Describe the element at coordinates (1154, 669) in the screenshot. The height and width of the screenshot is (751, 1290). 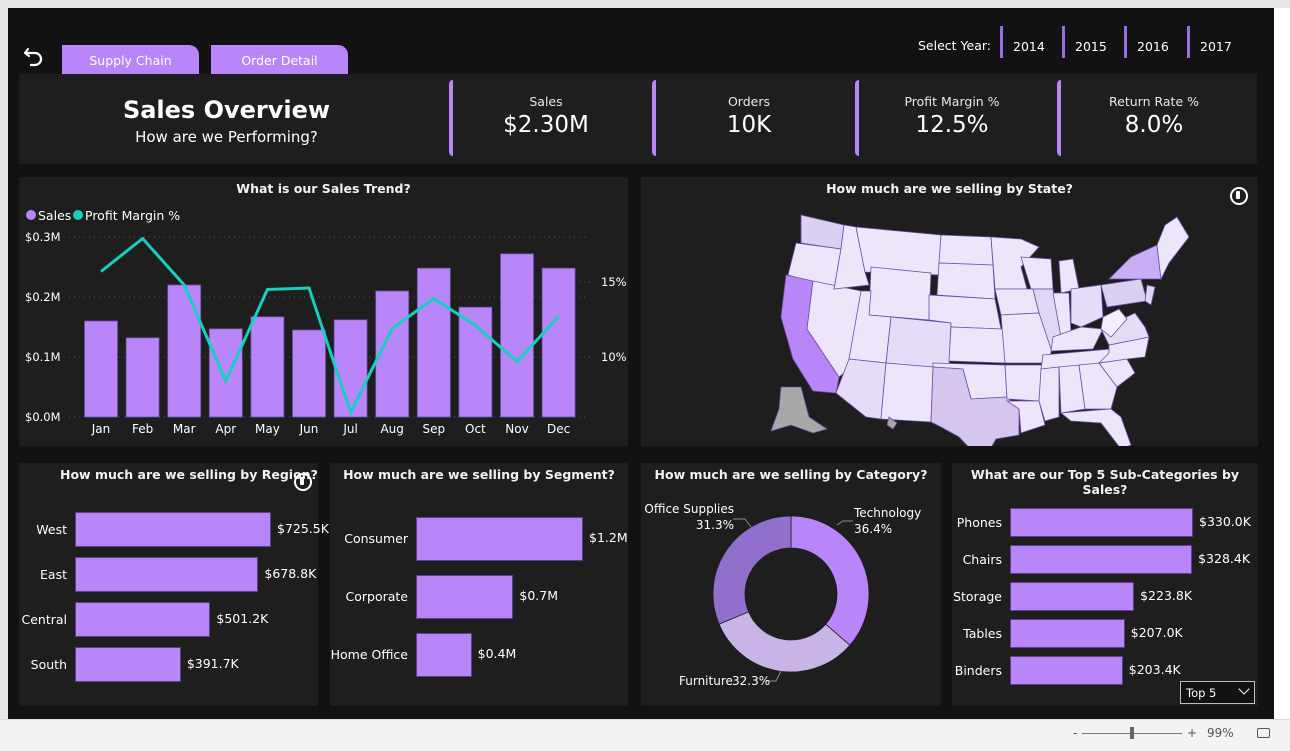
I see `bar-value-binders: $203.4K` at that location.